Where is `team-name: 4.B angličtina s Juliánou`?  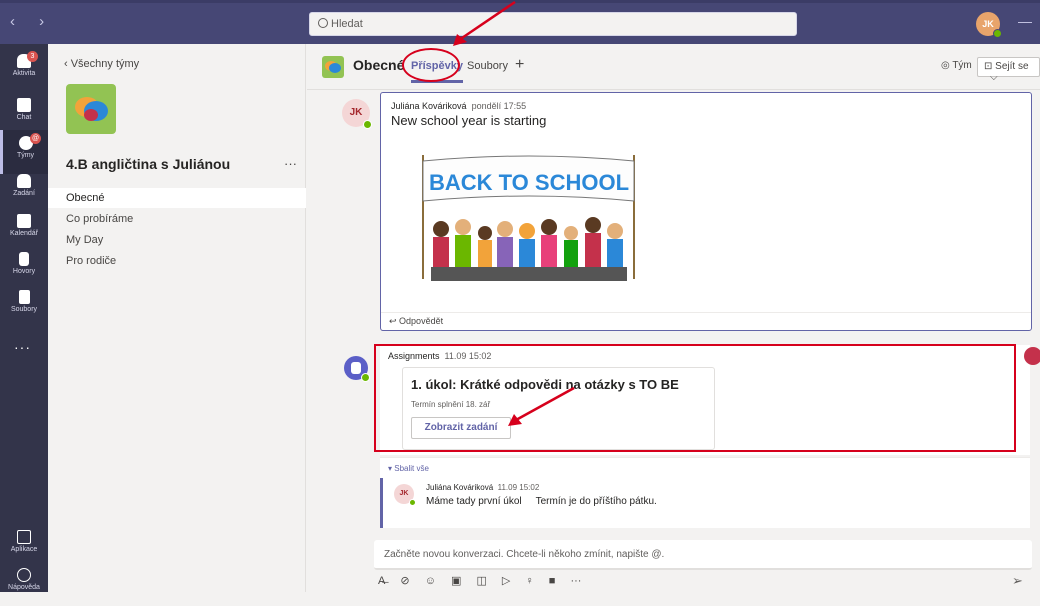 team-name: 4.B angličtina s Juliánou is located at coordinates (148, 164).